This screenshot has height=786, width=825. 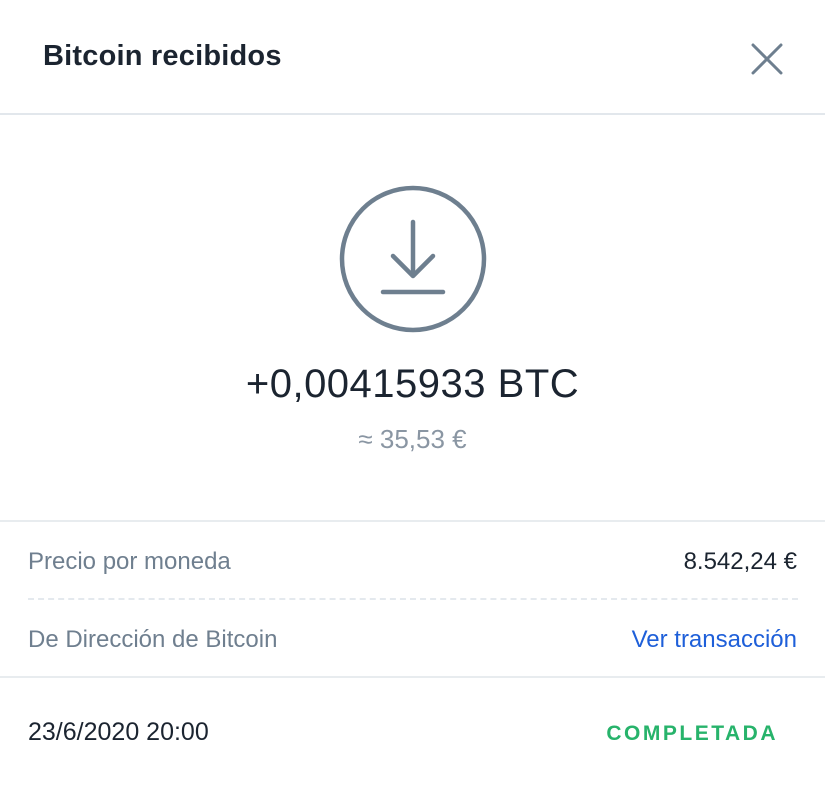 I want to click on crypto-amount: +0,00415933 BTC, so click(x=412, y=384).